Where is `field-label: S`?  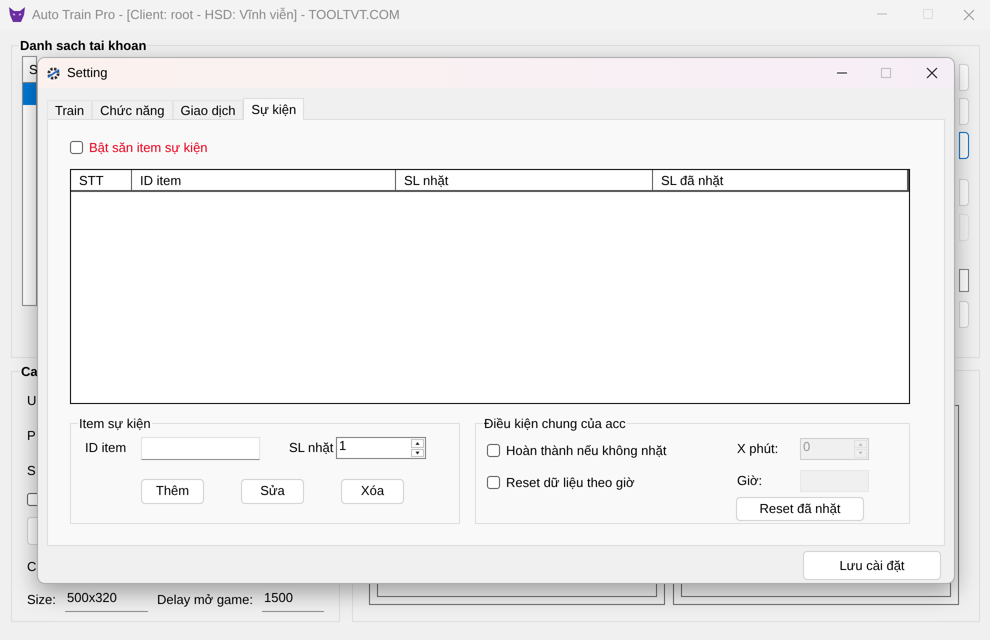 field-label: S is located at coordinates (31, 471).